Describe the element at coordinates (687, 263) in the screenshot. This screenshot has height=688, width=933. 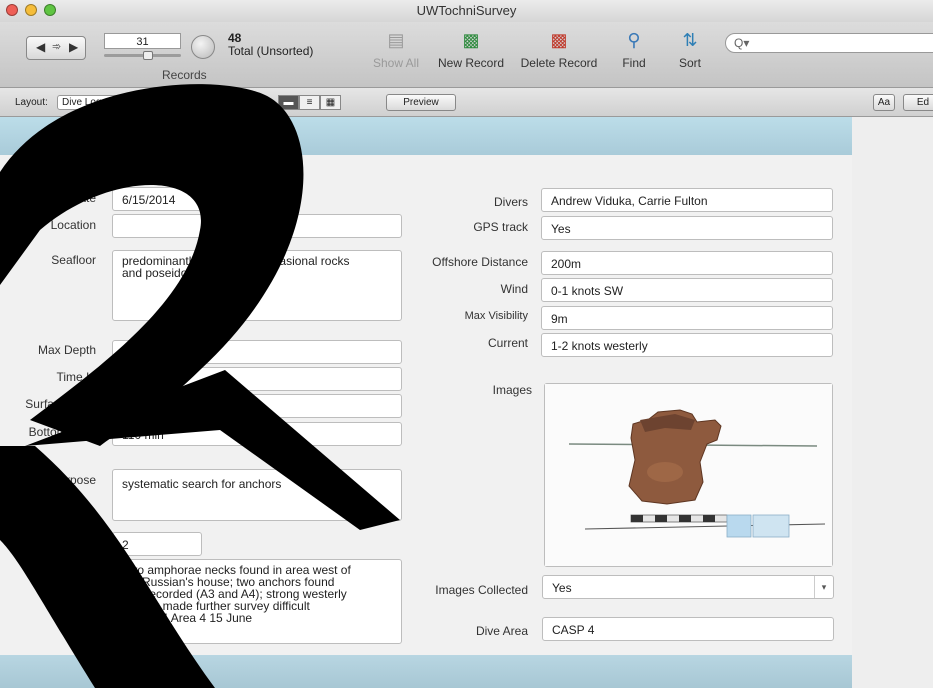
I see `offshore-distance-field: 200m` at that location.